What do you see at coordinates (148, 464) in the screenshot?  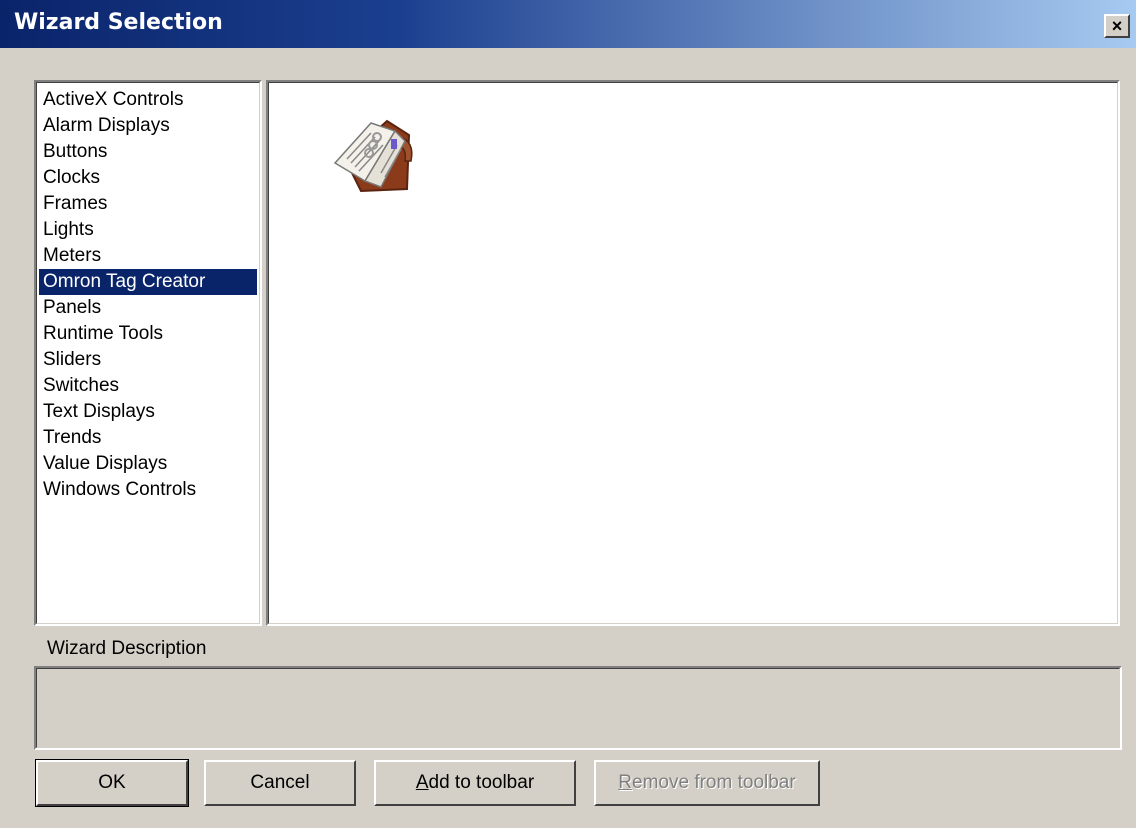 I see `list-item-value-displays: Value Displays` at bounding box center [148, 464].